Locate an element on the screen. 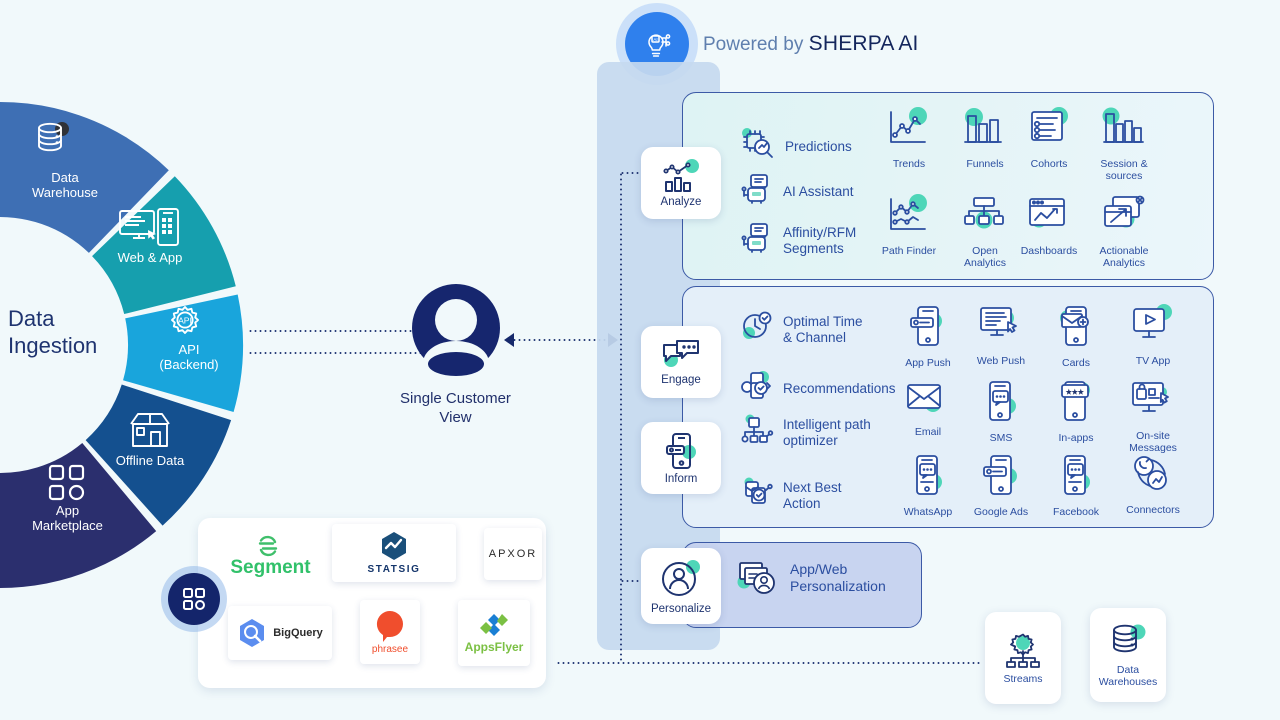 The image size is (1280, 720). stage-card-analyze: Analyze is located at coordinates (681, 183).